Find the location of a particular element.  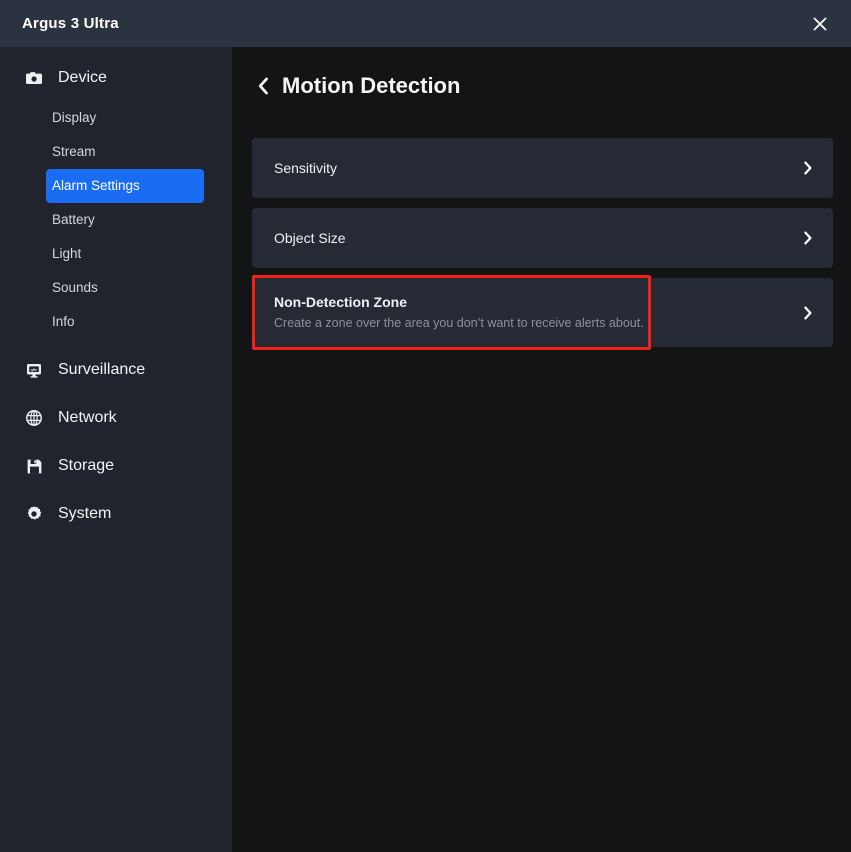

title-bar: Argus 3 Ultra is located at coordinates (425, 23).